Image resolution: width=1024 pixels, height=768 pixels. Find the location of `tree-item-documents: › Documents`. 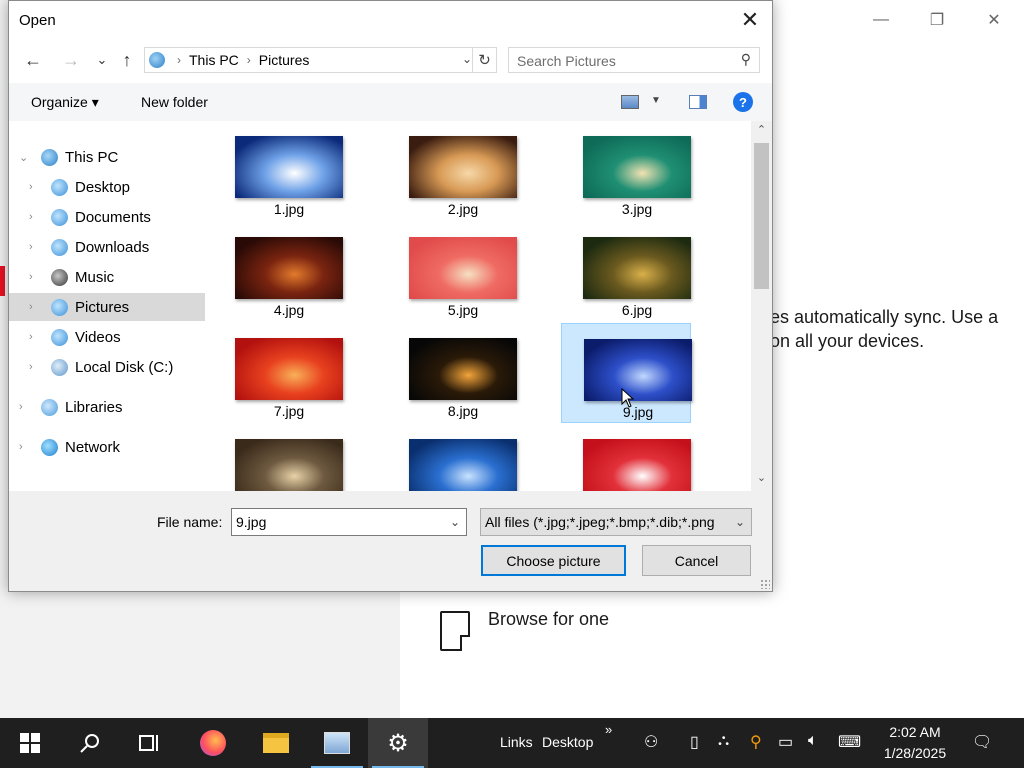

tree-item-documents: › Documents is located at coordinates (107, 217).